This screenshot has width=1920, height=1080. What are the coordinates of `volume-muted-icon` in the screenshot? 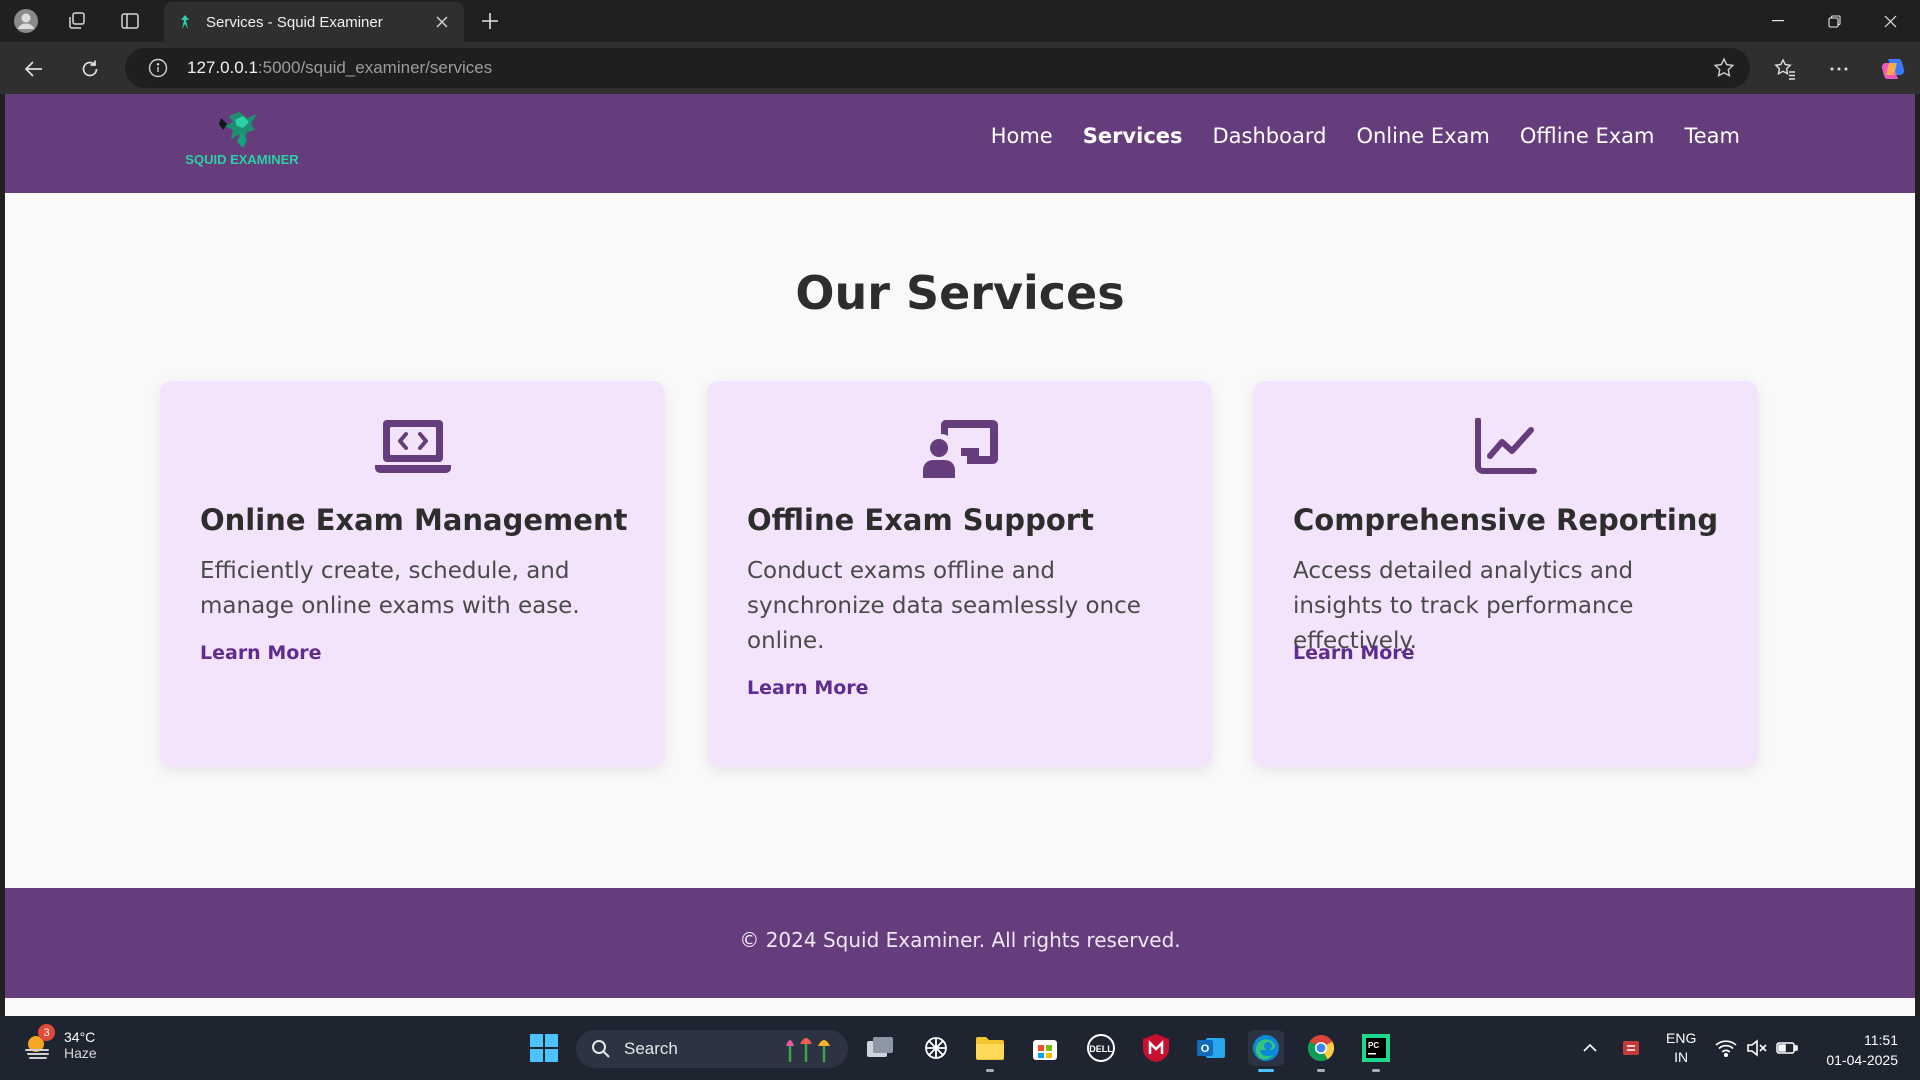 It's located at (1757, 1048).